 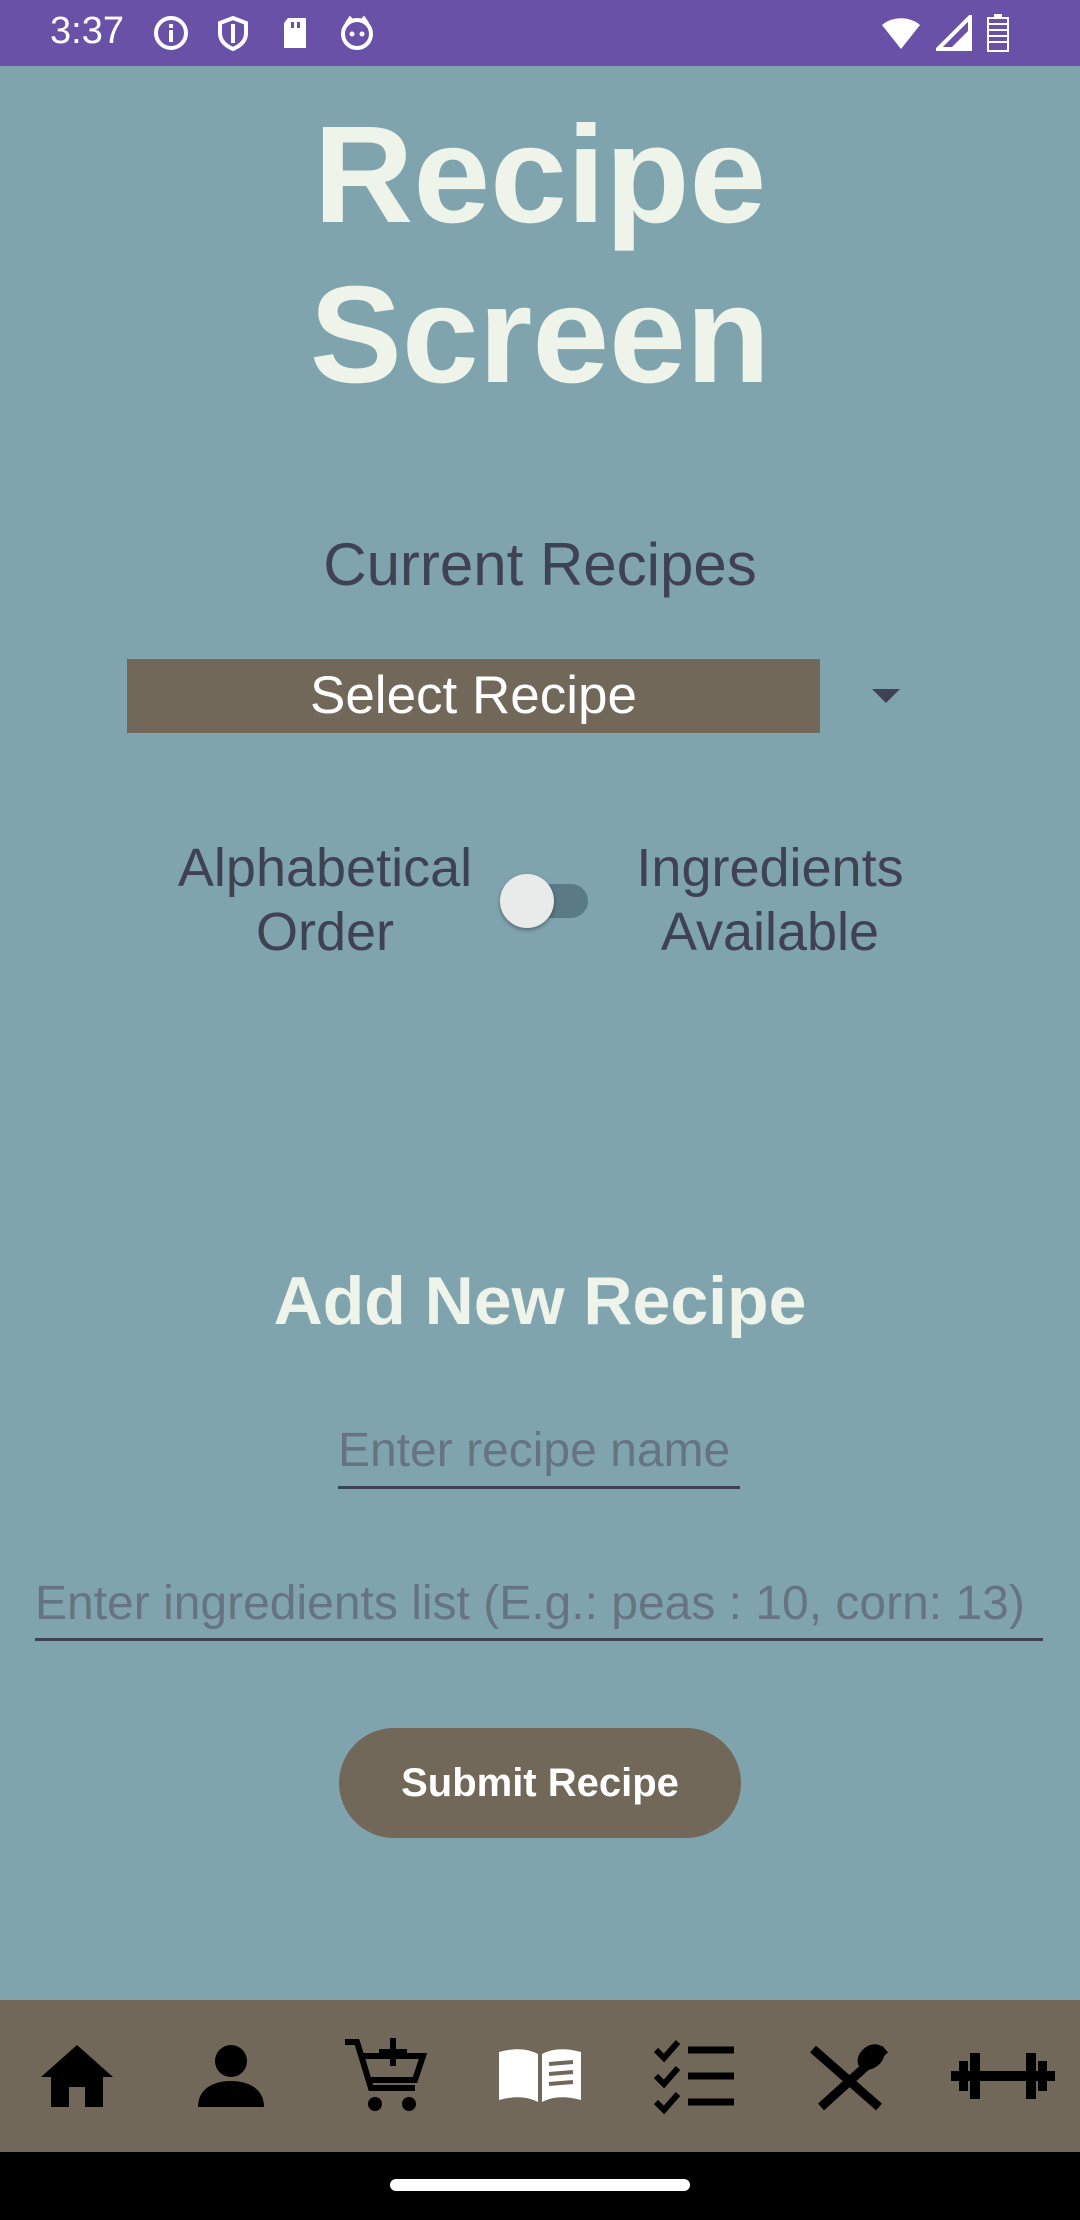 What do you see at coordinates (886, 696) in the screenshot?
I see `dropdown-arrow-icon` at bounding box center [886, 696].